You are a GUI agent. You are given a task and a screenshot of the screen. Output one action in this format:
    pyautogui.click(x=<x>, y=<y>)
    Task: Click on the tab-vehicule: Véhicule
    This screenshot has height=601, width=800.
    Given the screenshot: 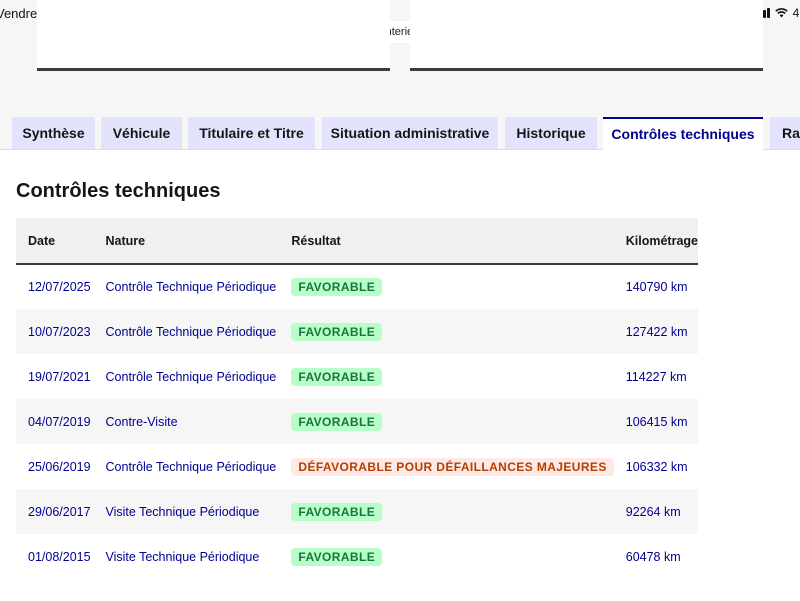 What is the action you would take?
    pyautogui.click(x=141, y=133)
    